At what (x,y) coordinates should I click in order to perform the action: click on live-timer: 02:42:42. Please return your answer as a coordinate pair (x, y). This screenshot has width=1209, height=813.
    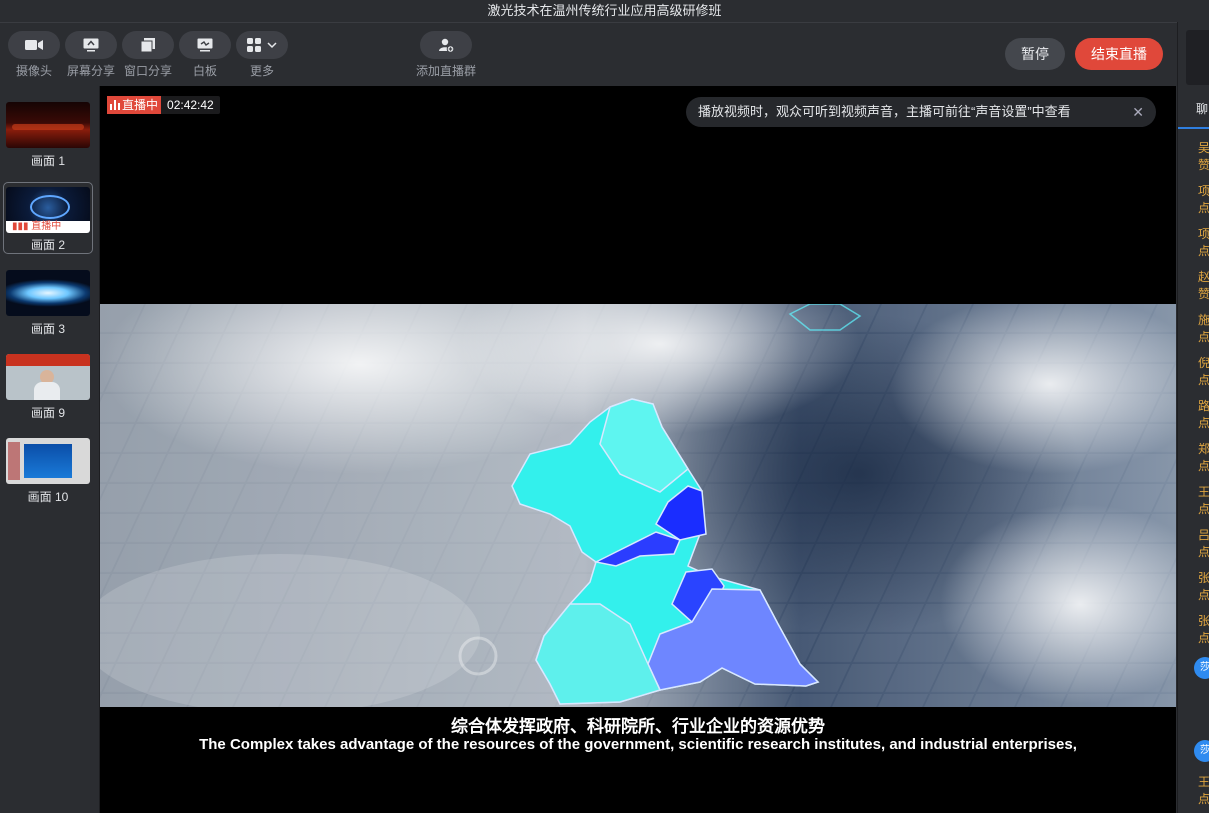
    Looking at the image, I should click on (190, 105).